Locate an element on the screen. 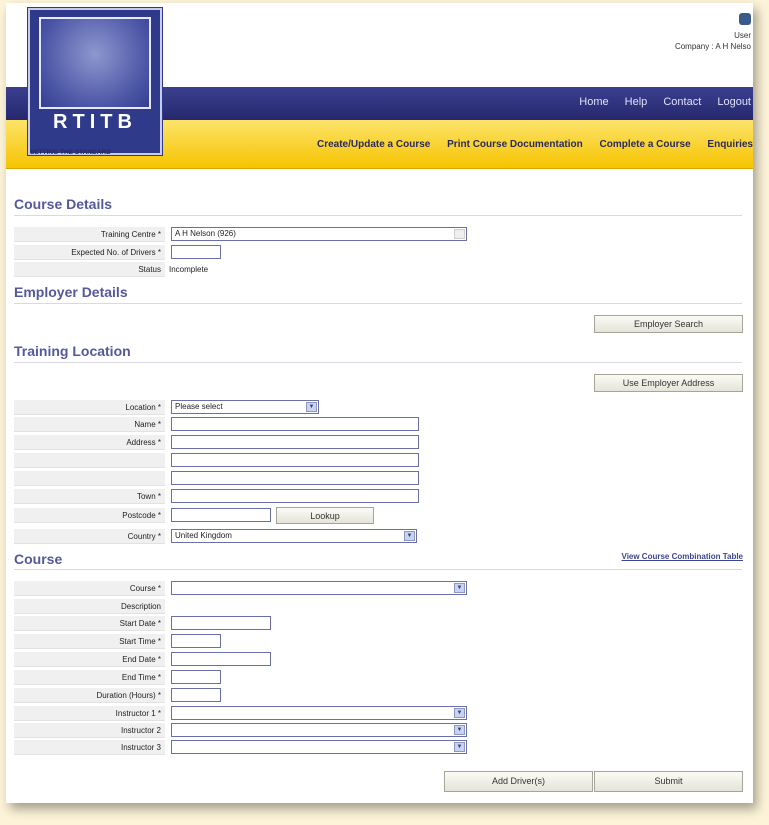  course-title: Course is located at coordinates (38, 559).